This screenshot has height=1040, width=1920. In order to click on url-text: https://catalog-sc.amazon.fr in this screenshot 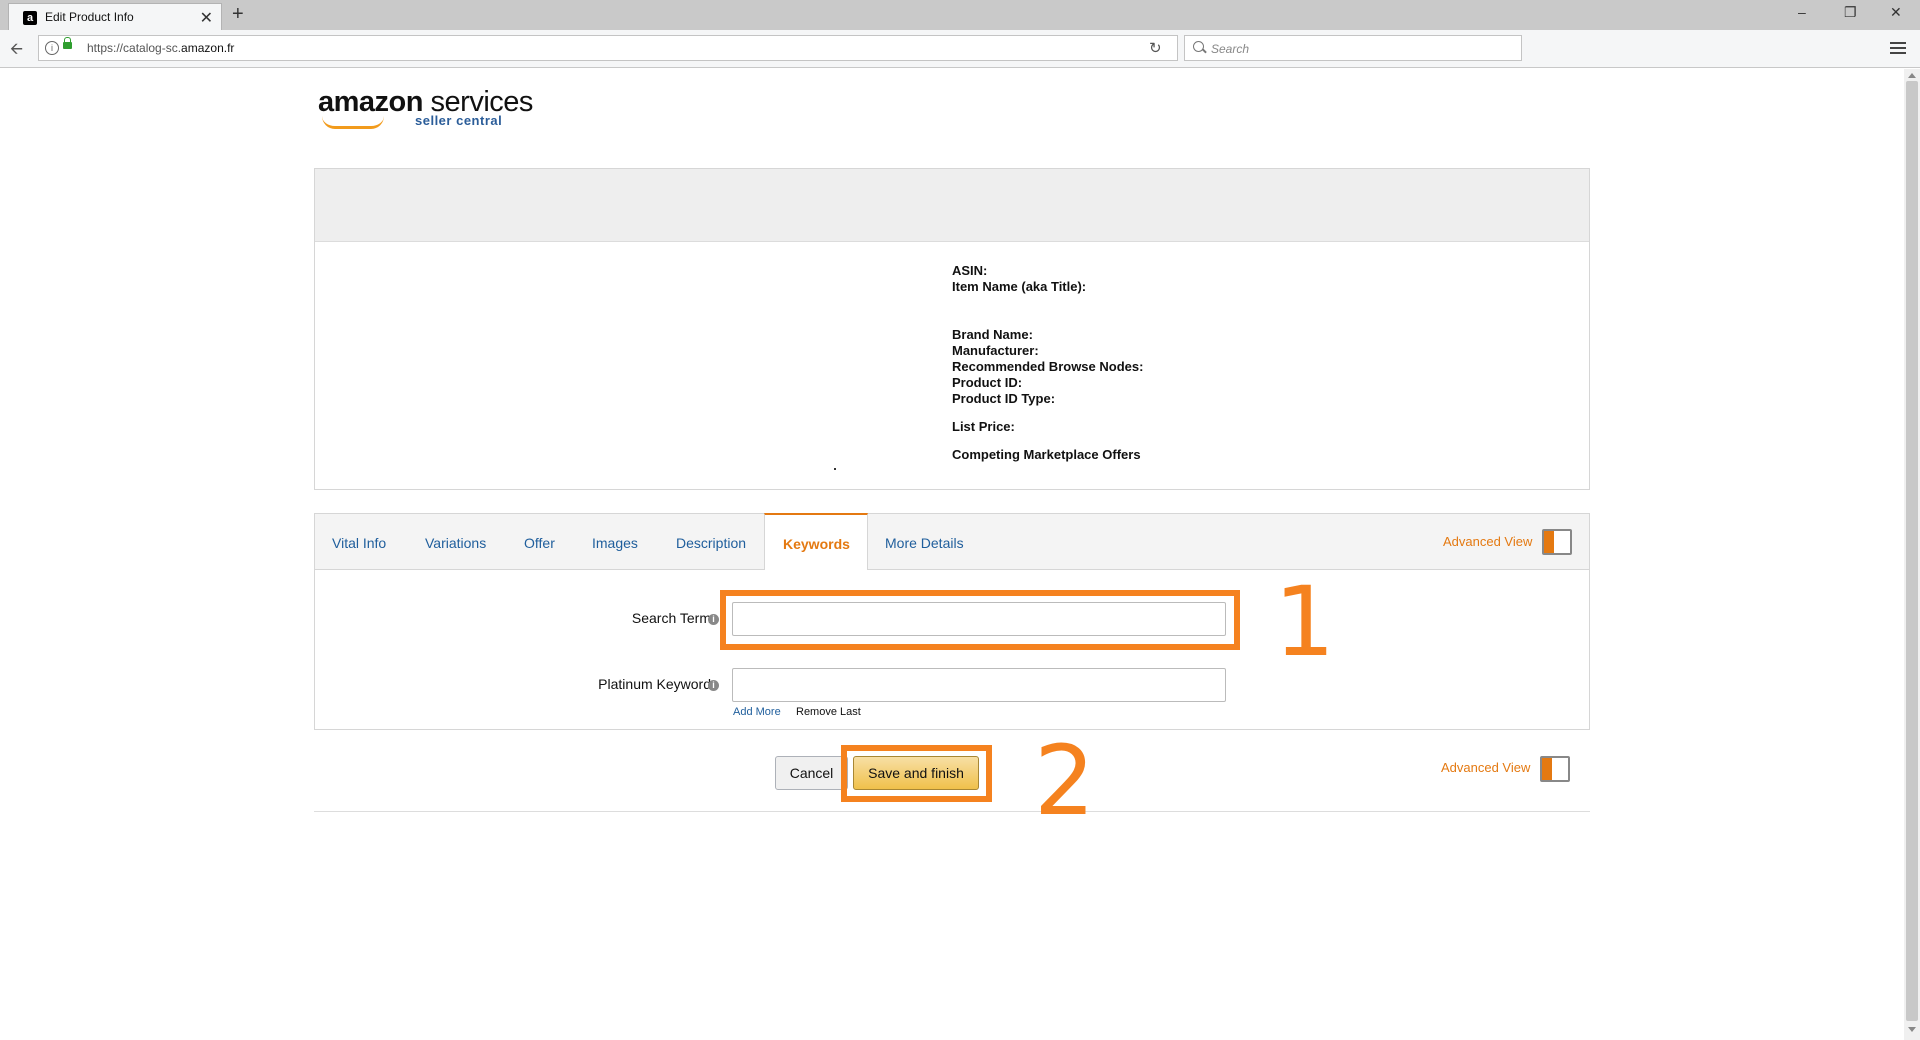, I will do `click(160, 48)`.